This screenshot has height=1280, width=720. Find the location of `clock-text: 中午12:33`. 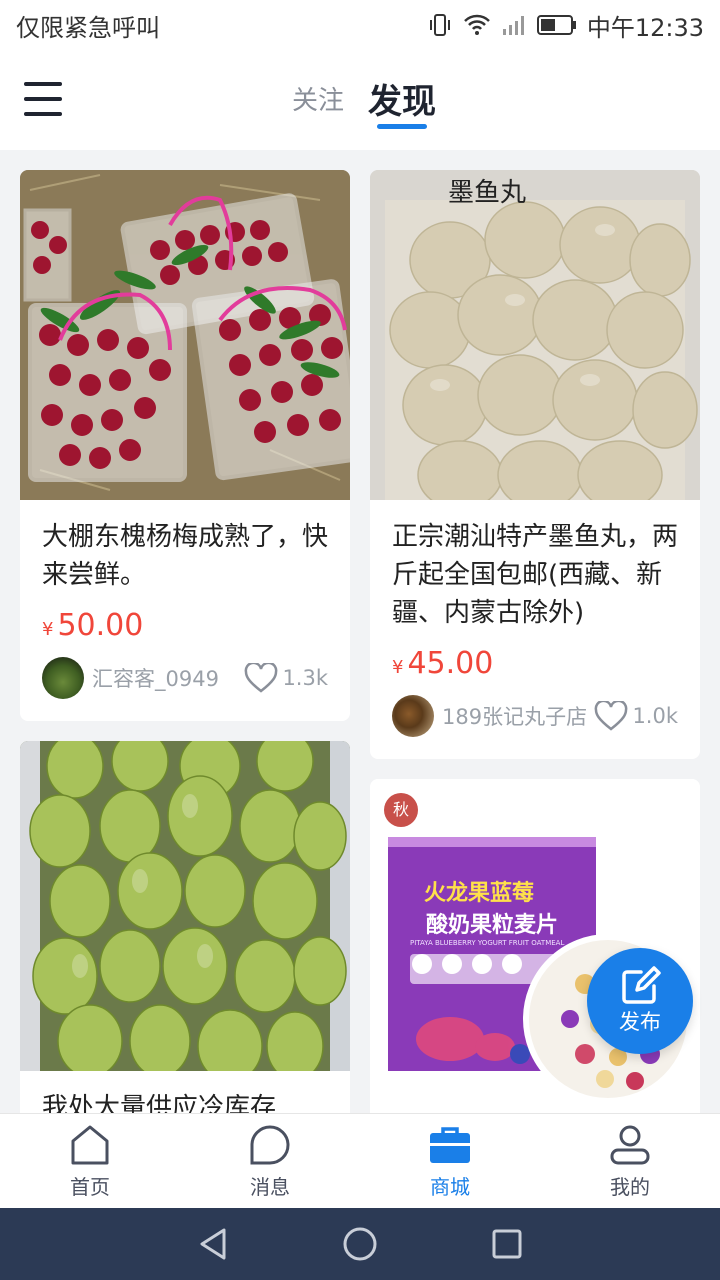

clock-text: 中午12:33 is located at coordinates (645, 27).